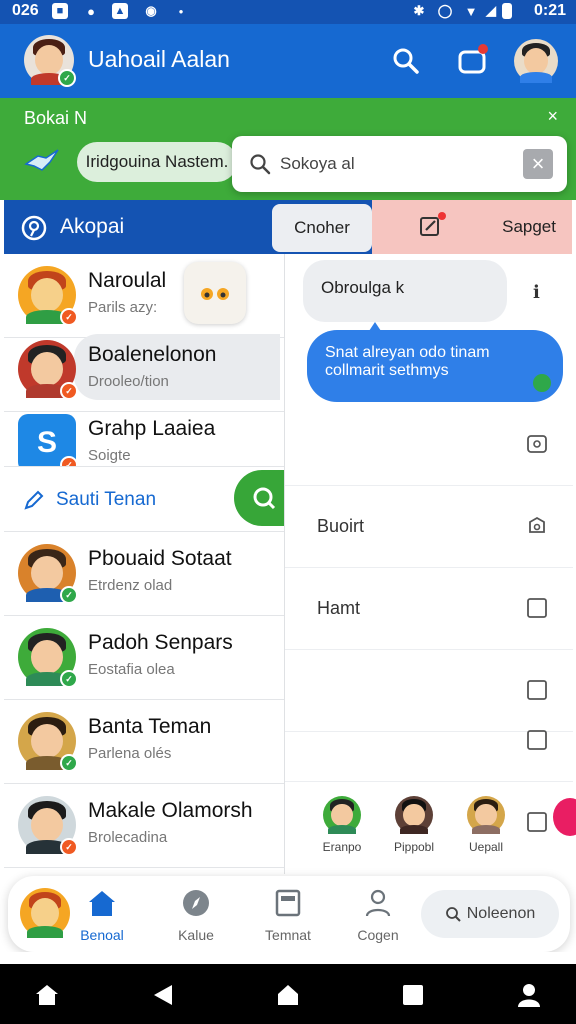 This screenshot has width=576, height=1024. I want to click on nav-profile: Cogen, so click(378, 915).